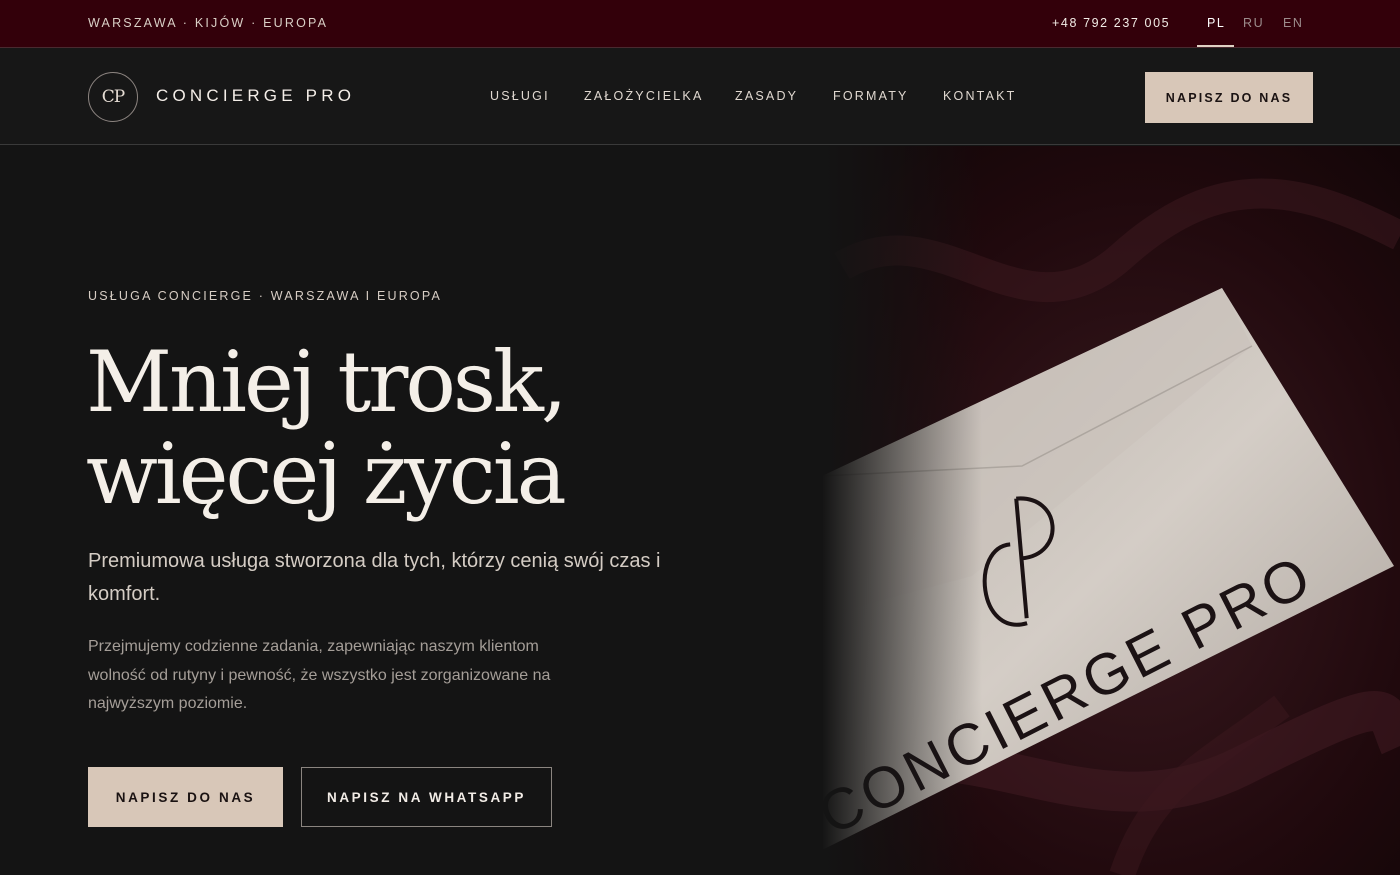 This screenshot has height=875, width=1400. I want to click on language-ru: RU, so click(1253, 23).